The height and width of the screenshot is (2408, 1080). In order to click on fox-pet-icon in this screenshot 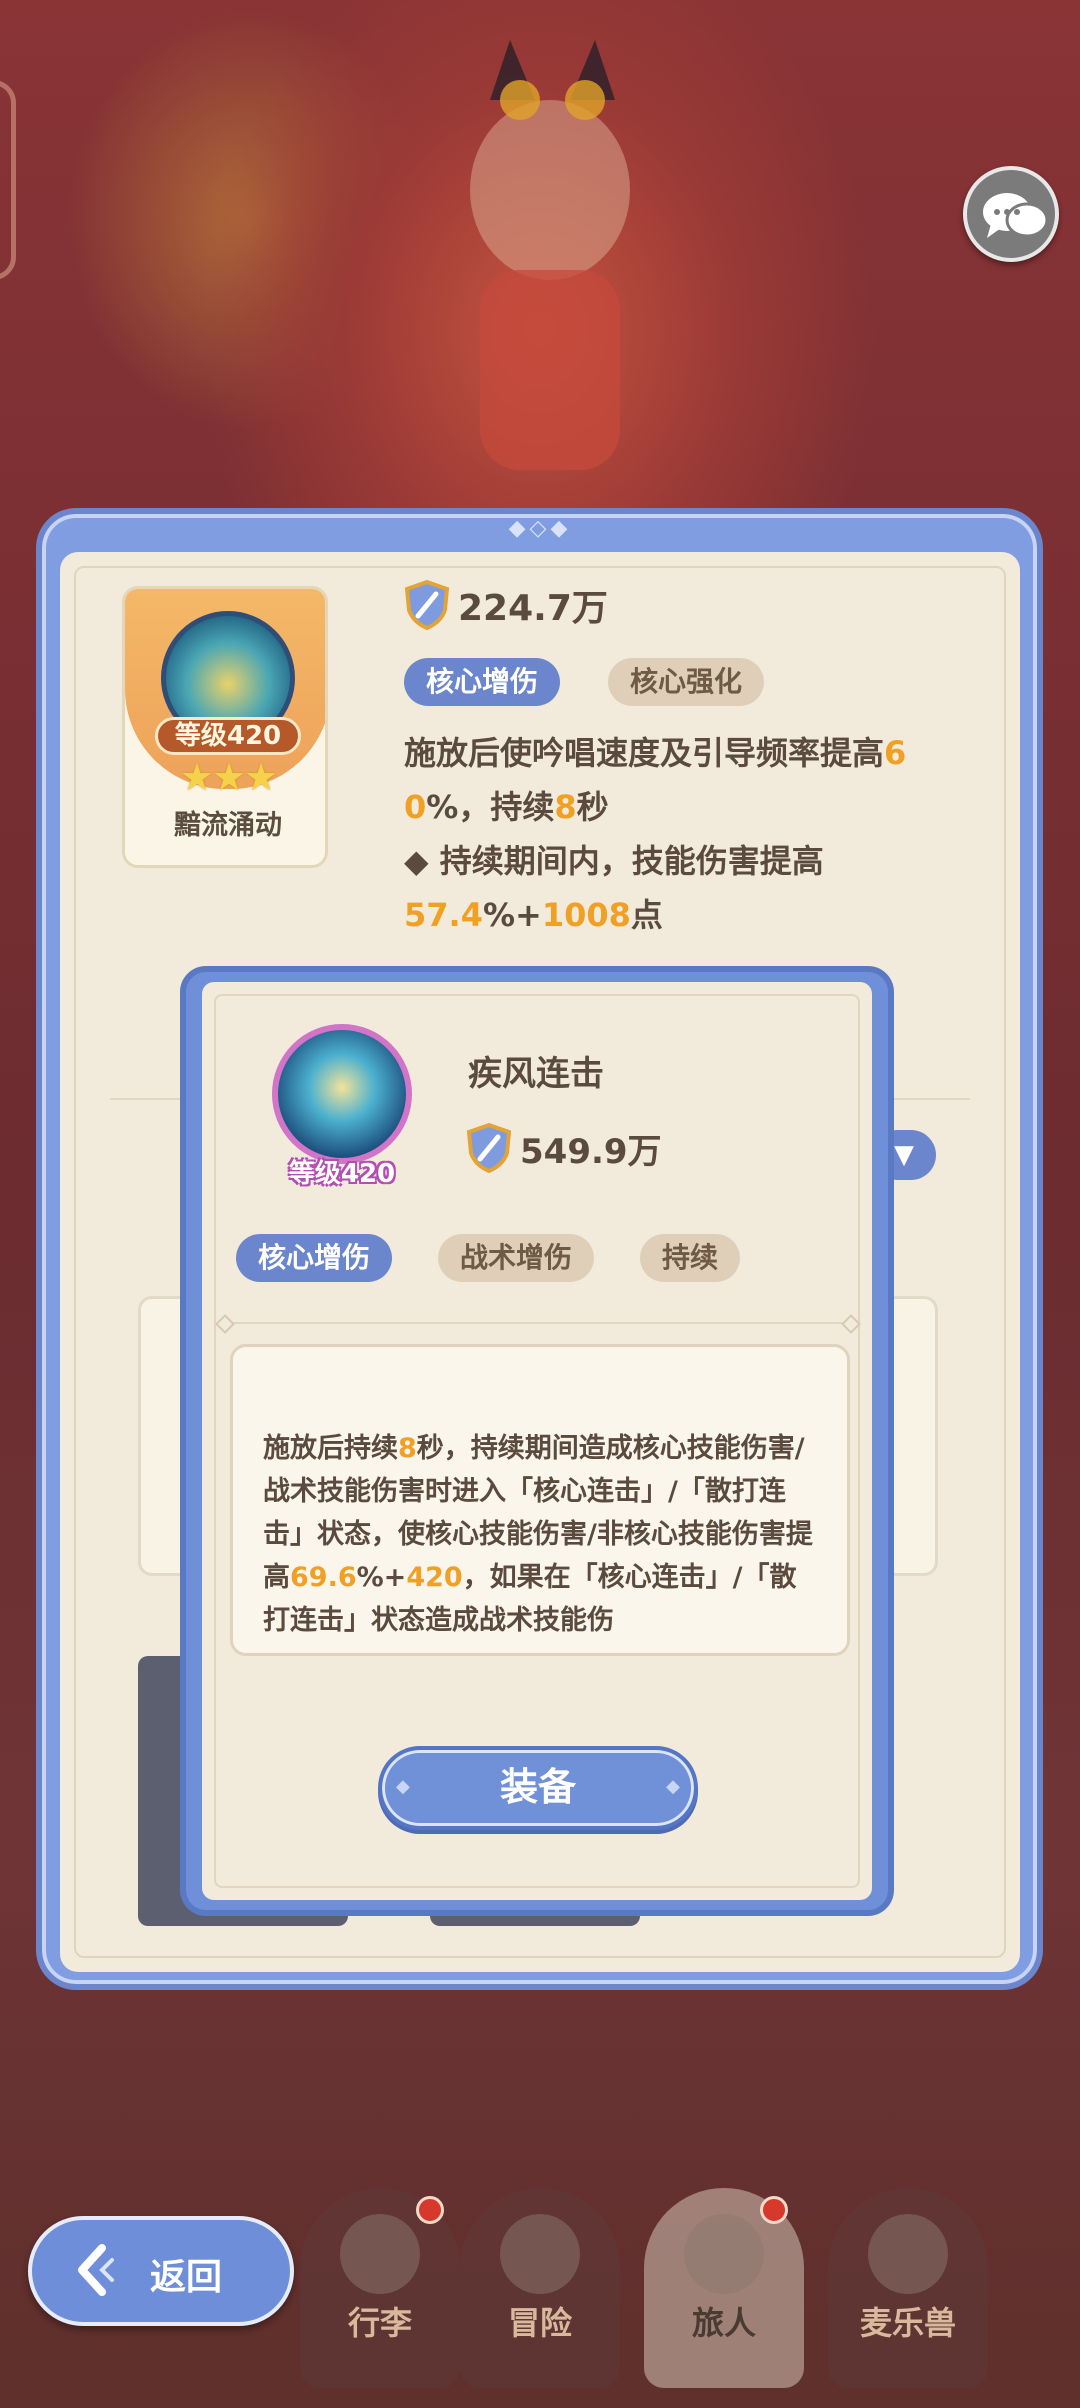, I will do `click(908, 2254)`.